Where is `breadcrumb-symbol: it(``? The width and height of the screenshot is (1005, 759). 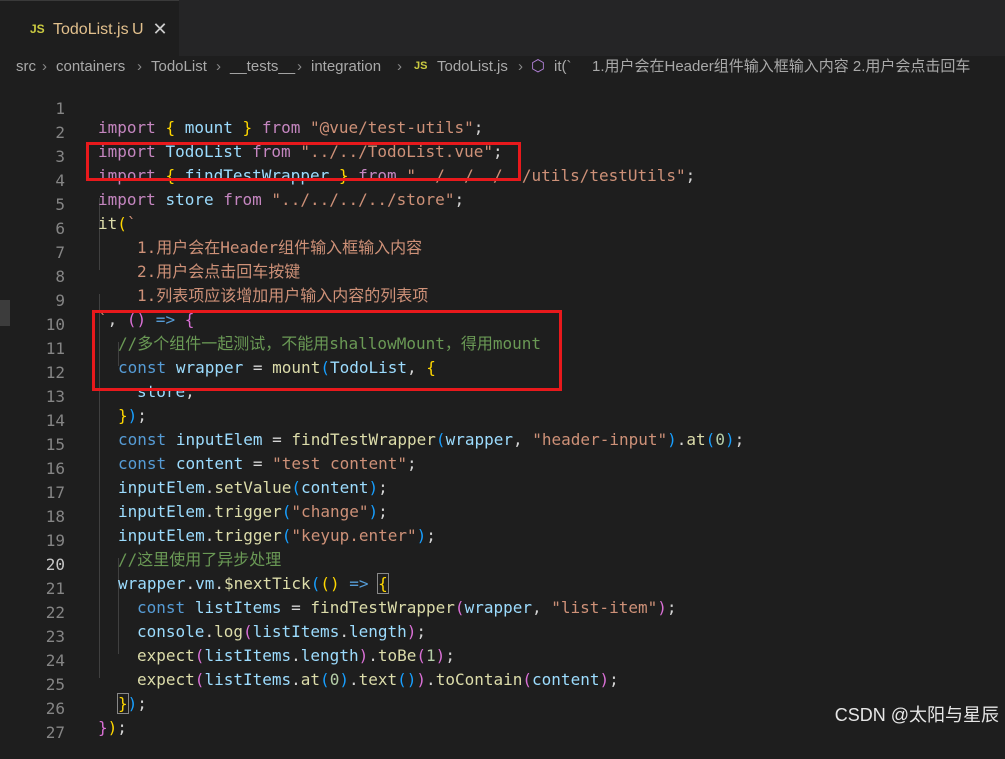 breadcrumb-symbol: it(` is located at coordinates (563, 67).